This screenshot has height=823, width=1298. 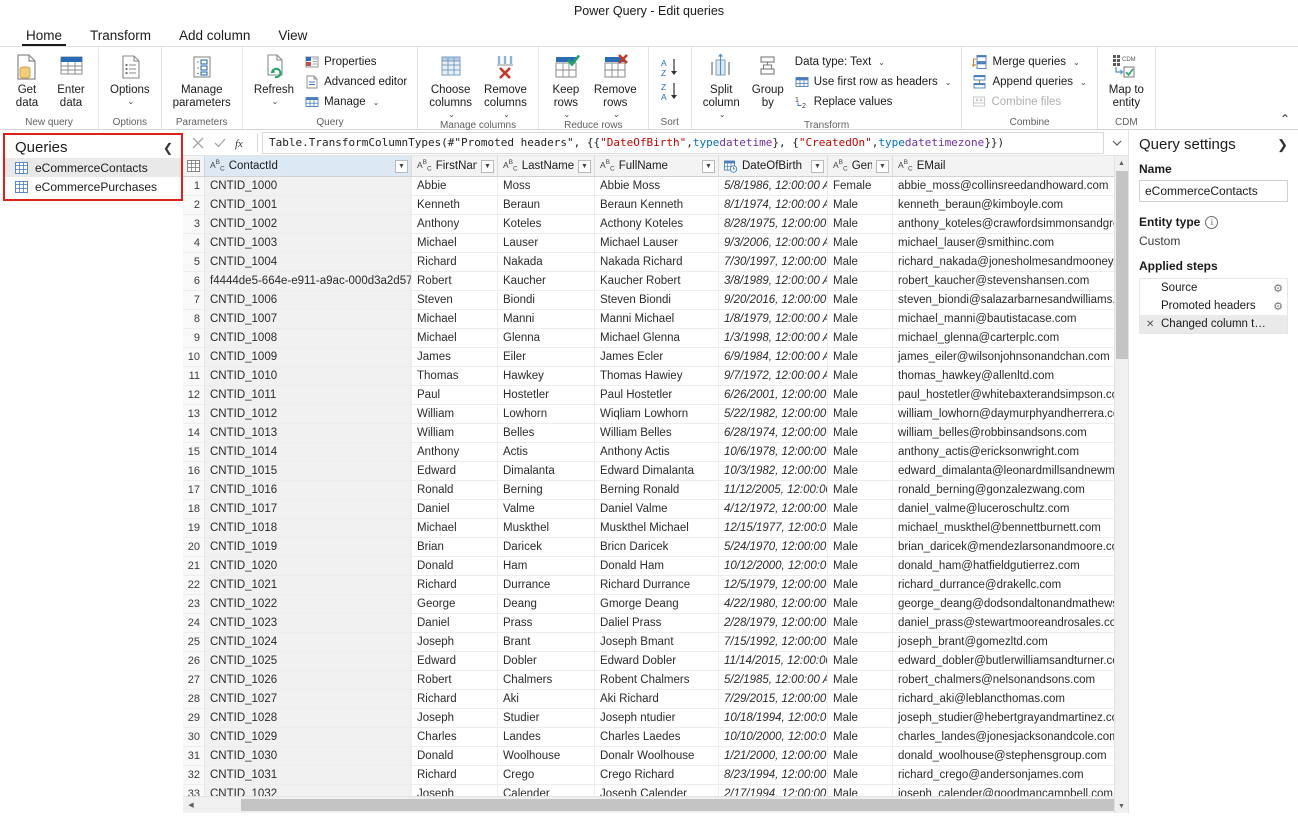 I want to click on cell-fullname: Wiqliam Lowhorn, so click(x=657, y=414).